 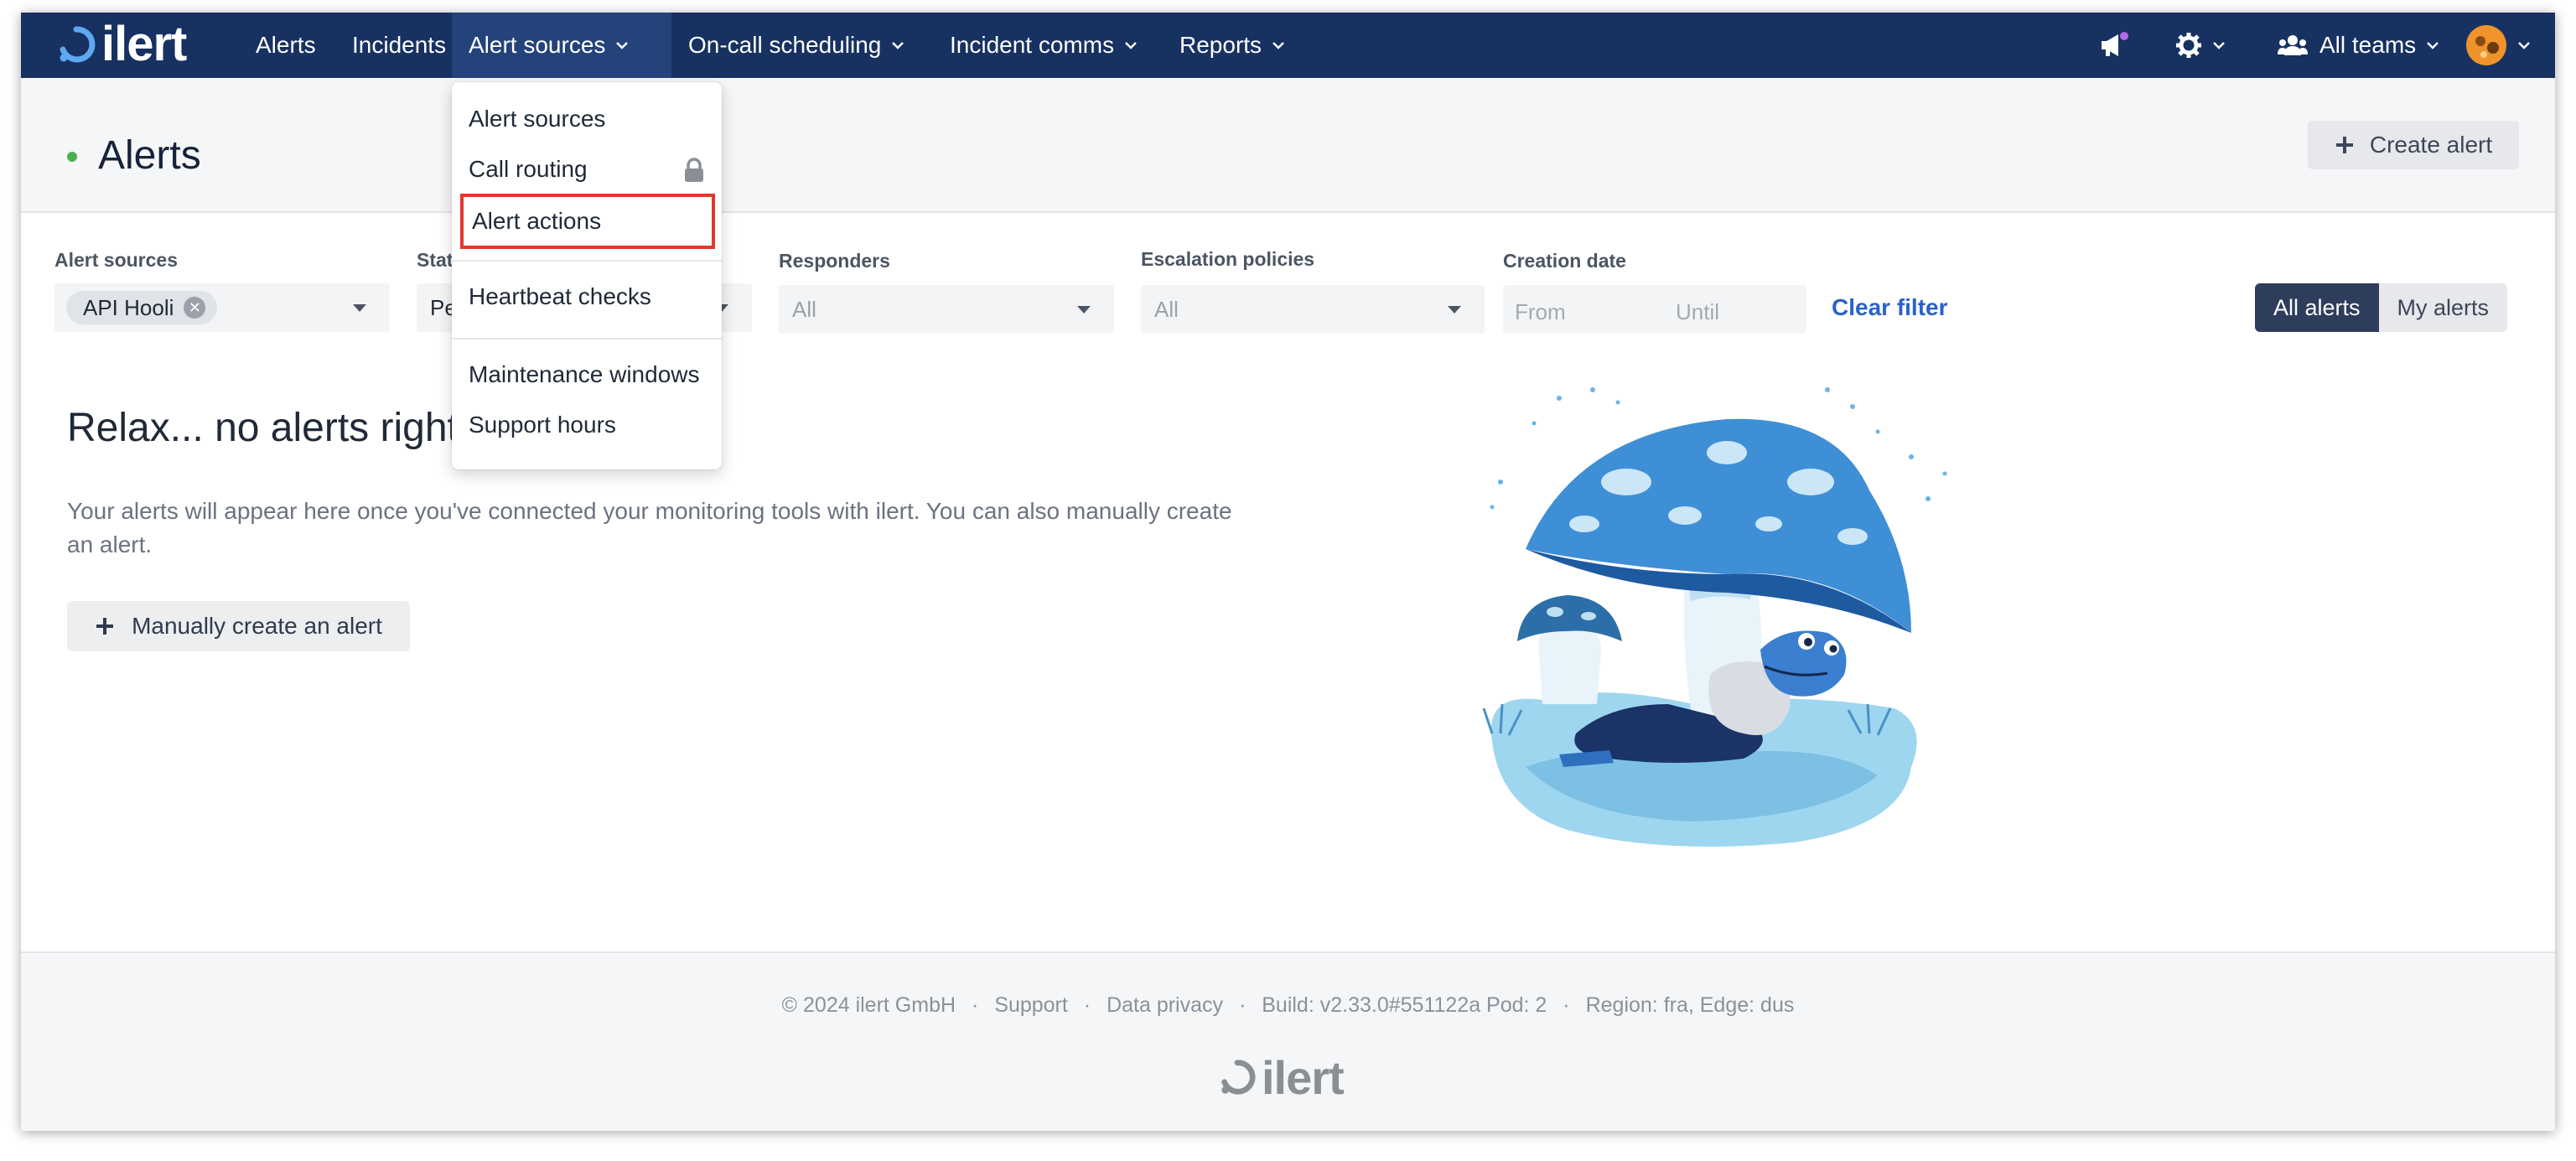 What do you see at coordinates (834, 261) in the screenshot?
I see `responders-filter-label: Responders` at bounding box center [834, 261].